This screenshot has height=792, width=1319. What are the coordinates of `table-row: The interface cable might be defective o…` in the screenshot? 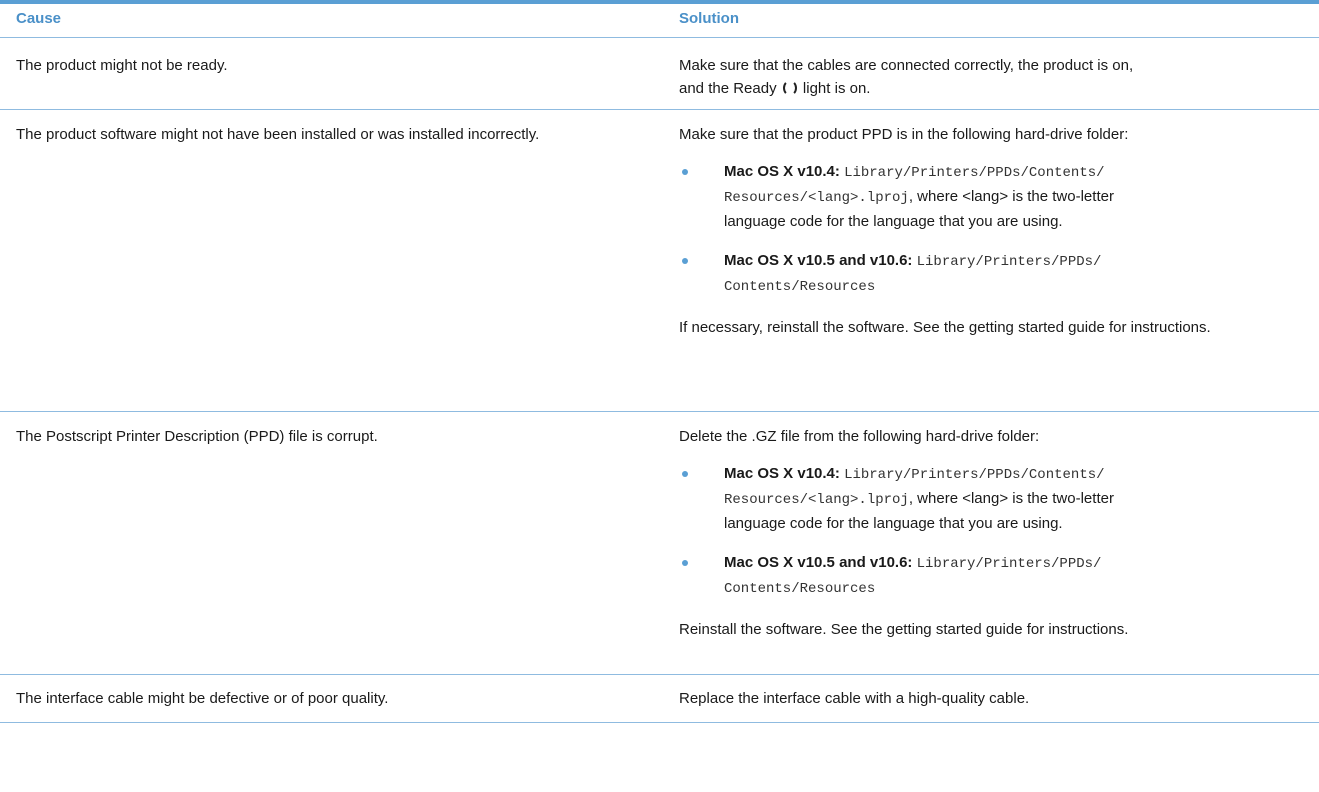 It's located at (659, 699).